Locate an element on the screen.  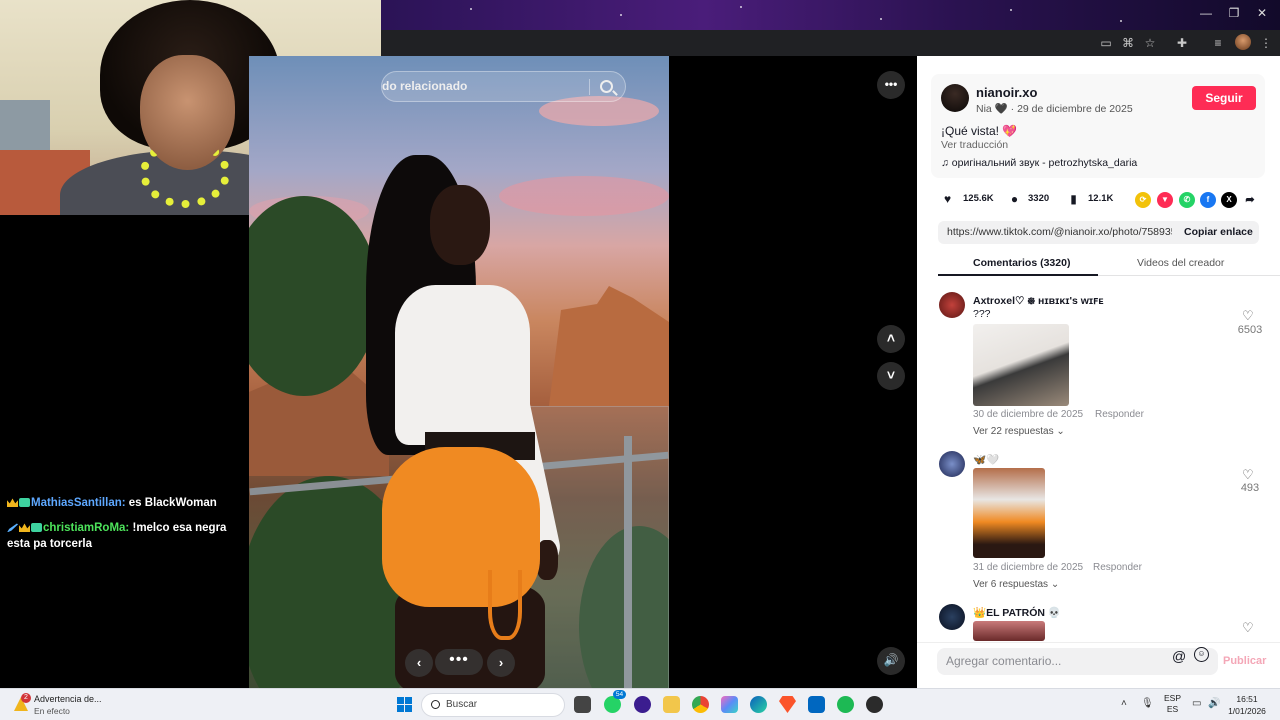
post-caption: ¡Qué vista! 💖 is located at coordinates (979, 131).